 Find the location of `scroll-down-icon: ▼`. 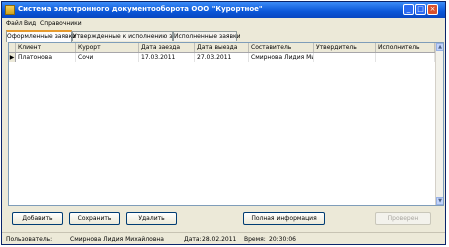

scroll-down-icon: ▼ is located at coordinates (439, 201).